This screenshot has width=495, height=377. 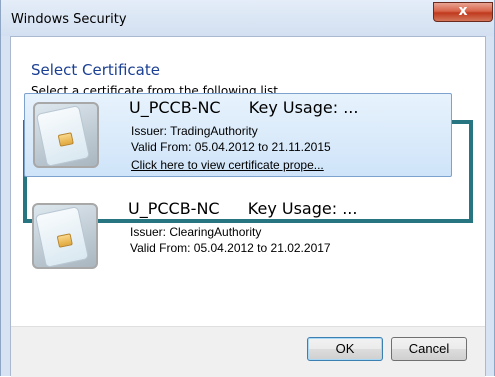 What do you see at coordinates (345, 349) in the screenshot?
I see `ok-button: OK` at bounding box center [345, 349].